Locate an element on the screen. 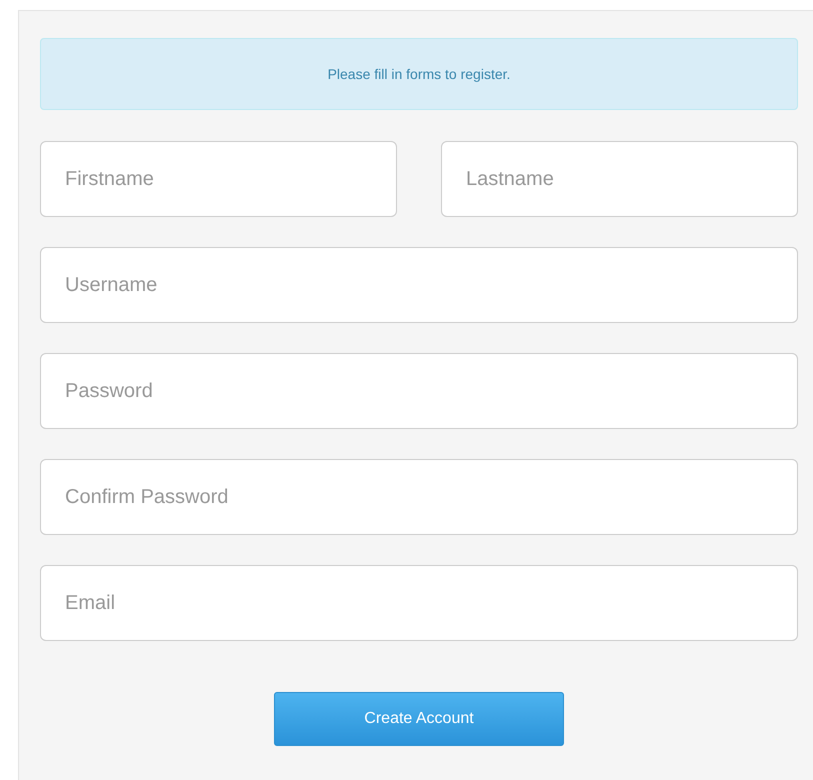 The image size is (813, 780). input-field: Password is located at coordinates (419, 391).